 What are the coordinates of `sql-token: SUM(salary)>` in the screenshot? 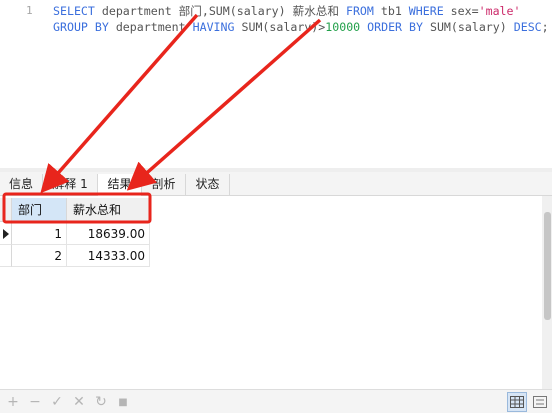 It's located at (280, 27).